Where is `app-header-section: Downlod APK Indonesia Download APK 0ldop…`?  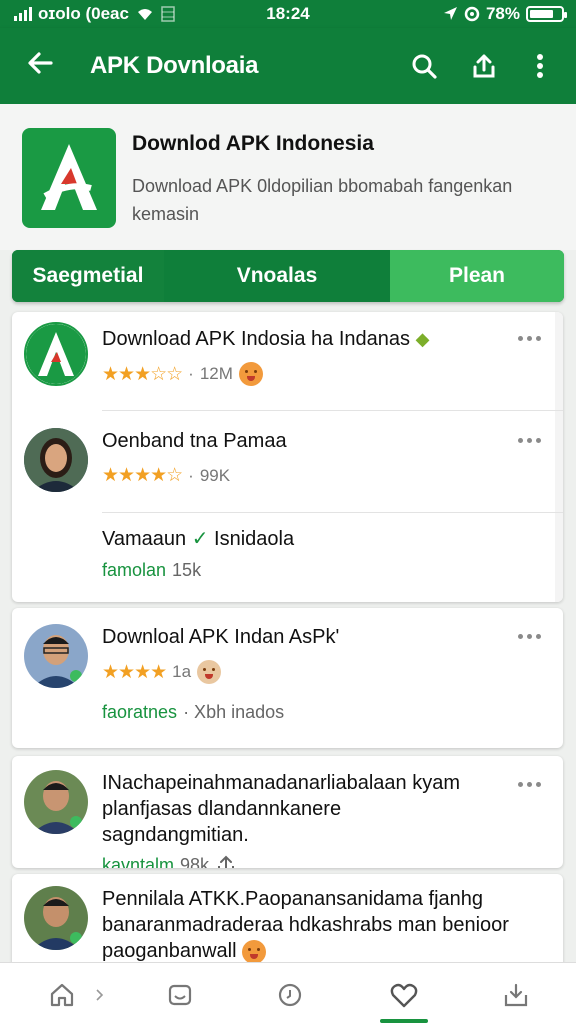 app-header-section: Downlod APK Indonesia Download APK 0ldop… is located at coordinates (288, 177).